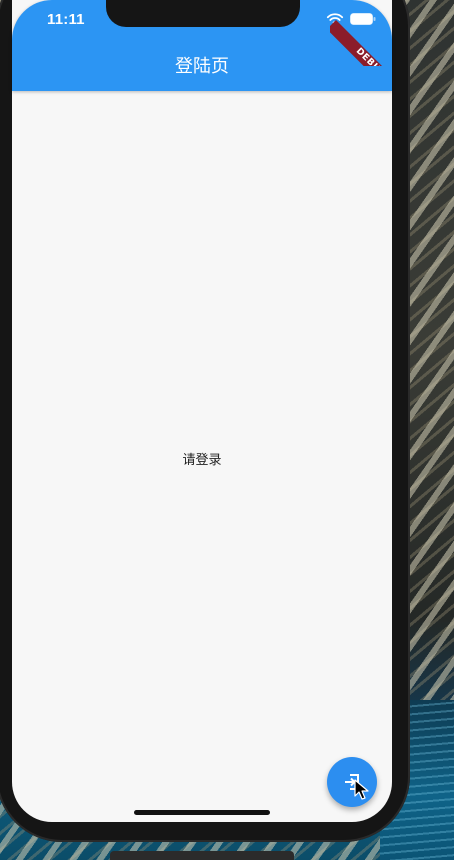 This screenshot has height=860, width=454. I want to click on debug-banner: DEBUG, so click(363, 33).